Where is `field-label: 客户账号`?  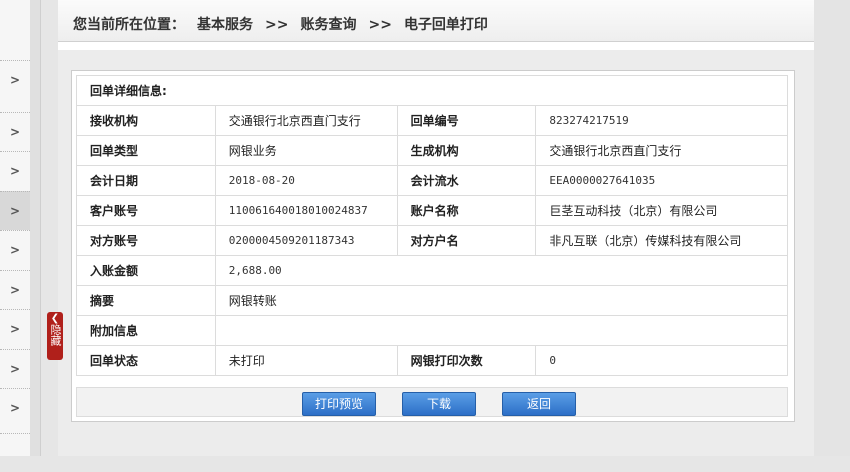
field-label: 客户账号 is located at coordinates (146, 210).